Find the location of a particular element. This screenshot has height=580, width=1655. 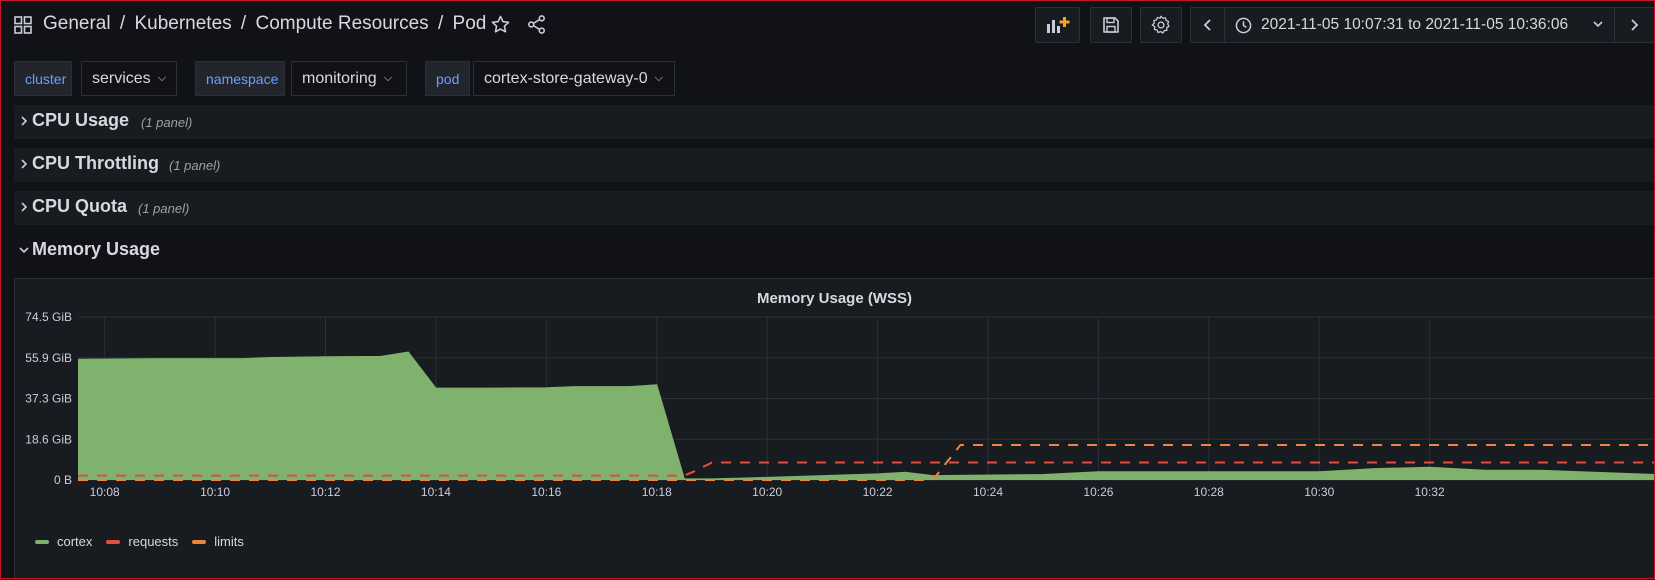

row-title: CPU Throttling is located at coordinates (95, 163).